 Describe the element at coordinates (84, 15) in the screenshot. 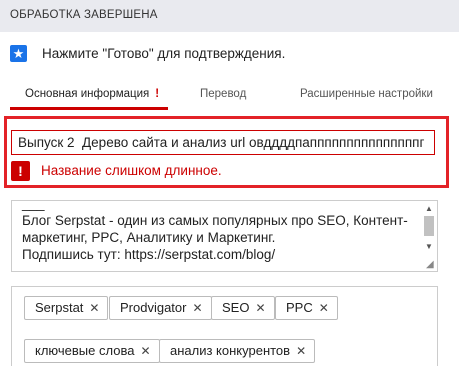

I see `status-title: ОБРАБОТКА ЗАВЕРШЕНА` at that location.